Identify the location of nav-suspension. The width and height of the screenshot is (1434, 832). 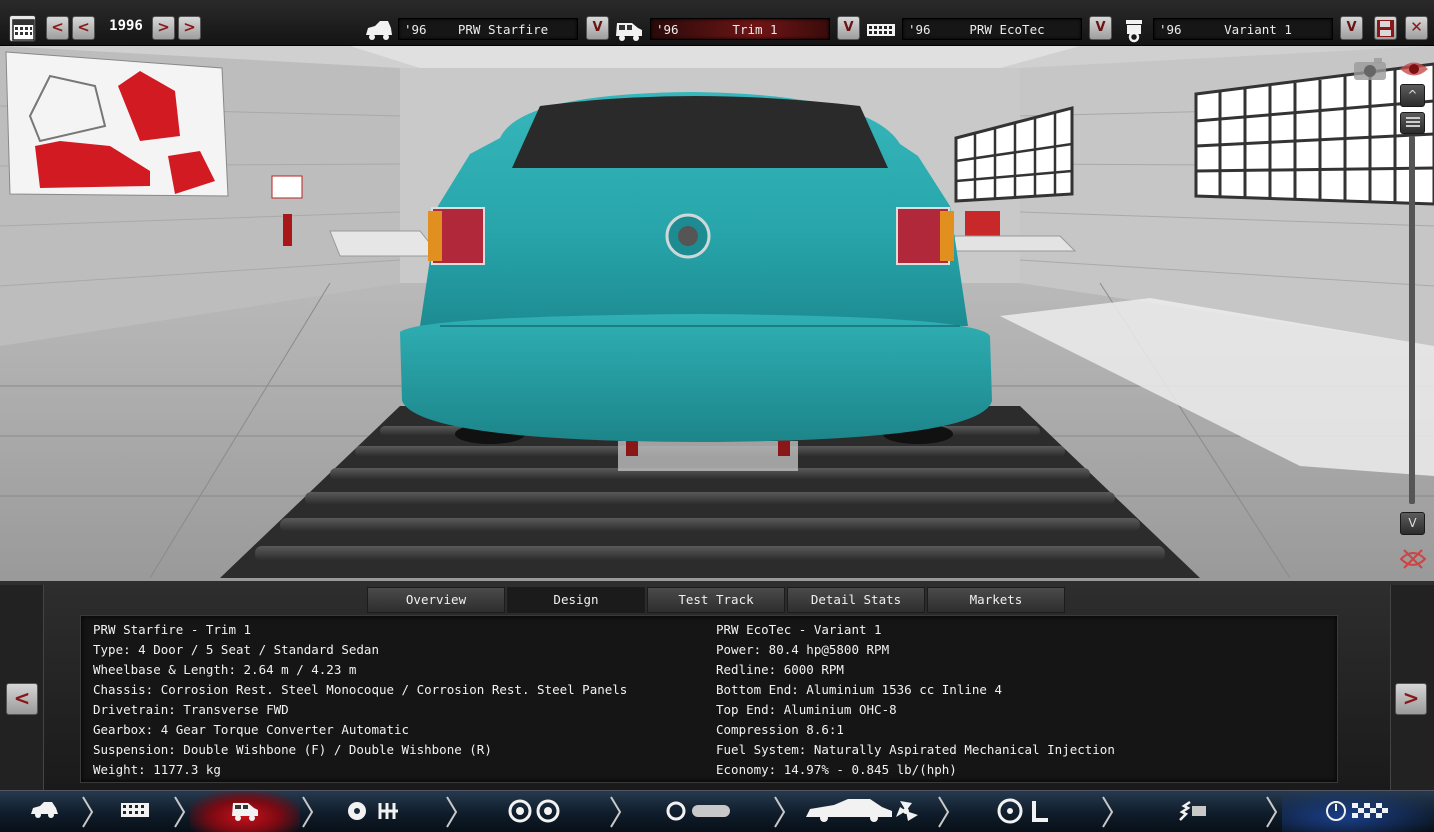
(1192, 811).